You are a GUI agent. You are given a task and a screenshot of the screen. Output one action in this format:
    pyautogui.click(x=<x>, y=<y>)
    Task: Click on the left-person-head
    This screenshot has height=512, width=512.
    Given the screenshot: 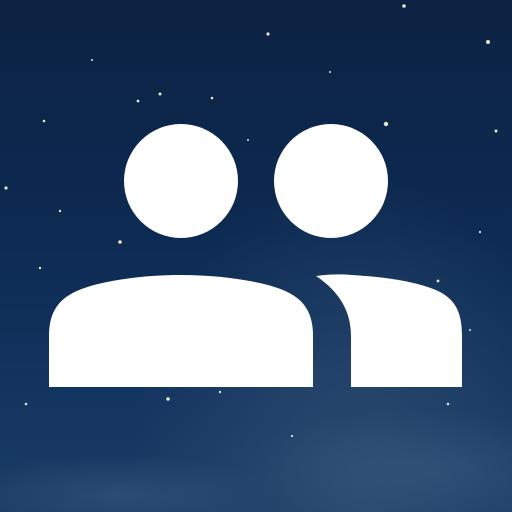 What is the action you would take?
    pyautogui.click(x=181, y=181)
    